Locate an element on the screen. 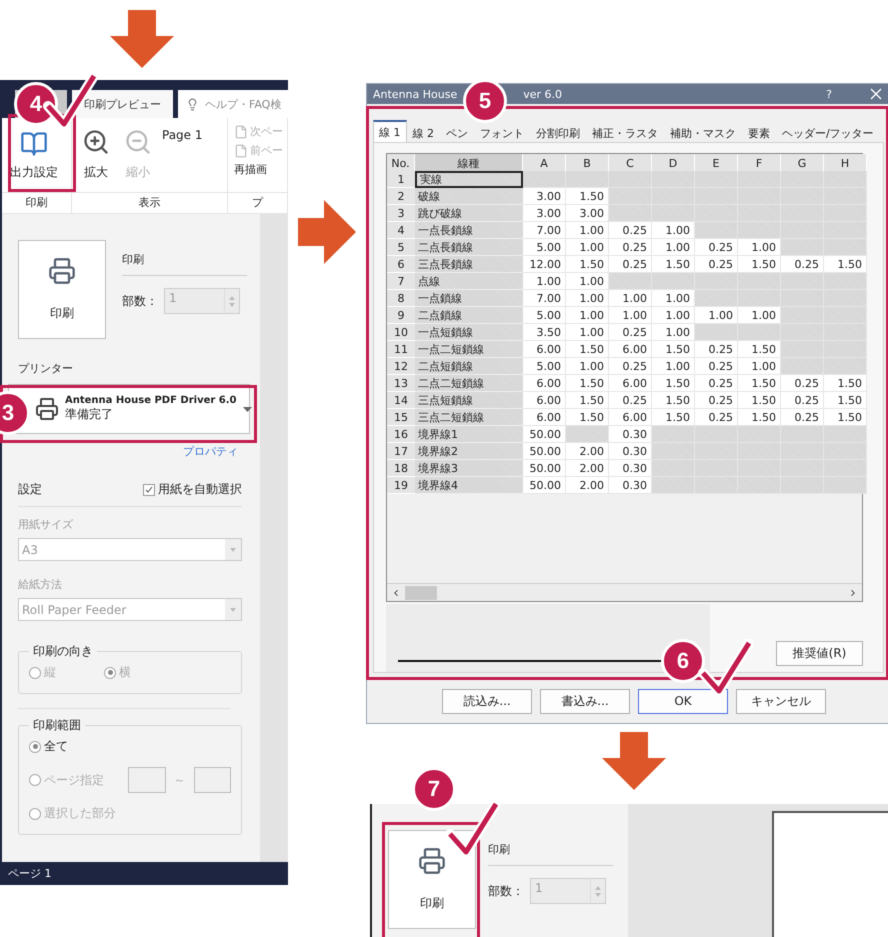 This screenshot has width=888, height=937. zoom-in-button: 拡大 is located at coordinates (96, 155).